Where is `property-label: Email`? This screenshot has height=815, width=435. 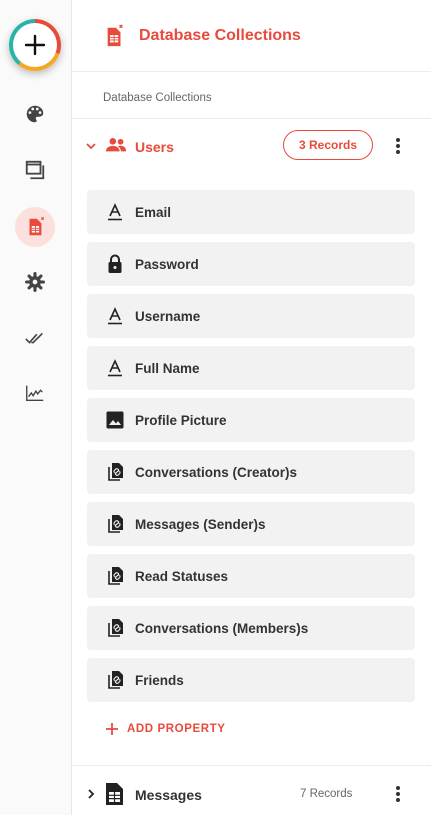 property-label: Email is located at coordinates (153, 212).